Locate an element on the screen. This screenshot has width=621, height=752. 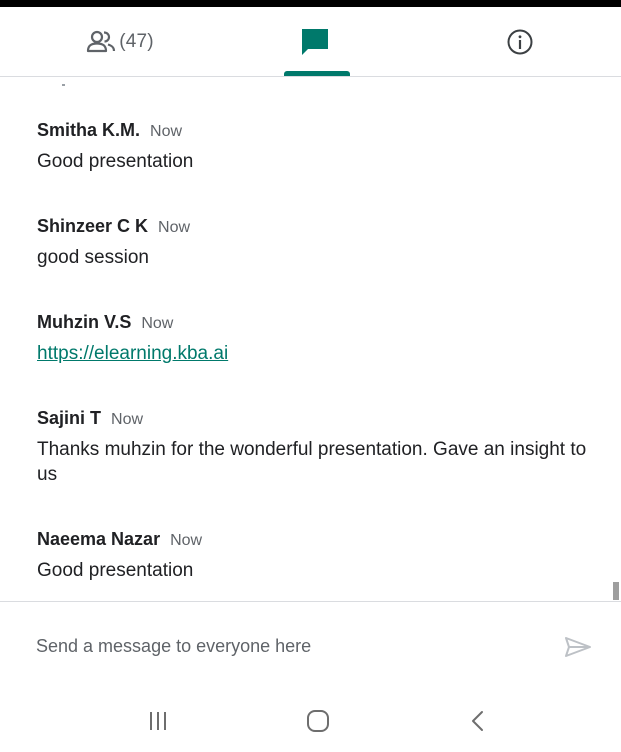
recents-icon is located at coordinates (158, 721).